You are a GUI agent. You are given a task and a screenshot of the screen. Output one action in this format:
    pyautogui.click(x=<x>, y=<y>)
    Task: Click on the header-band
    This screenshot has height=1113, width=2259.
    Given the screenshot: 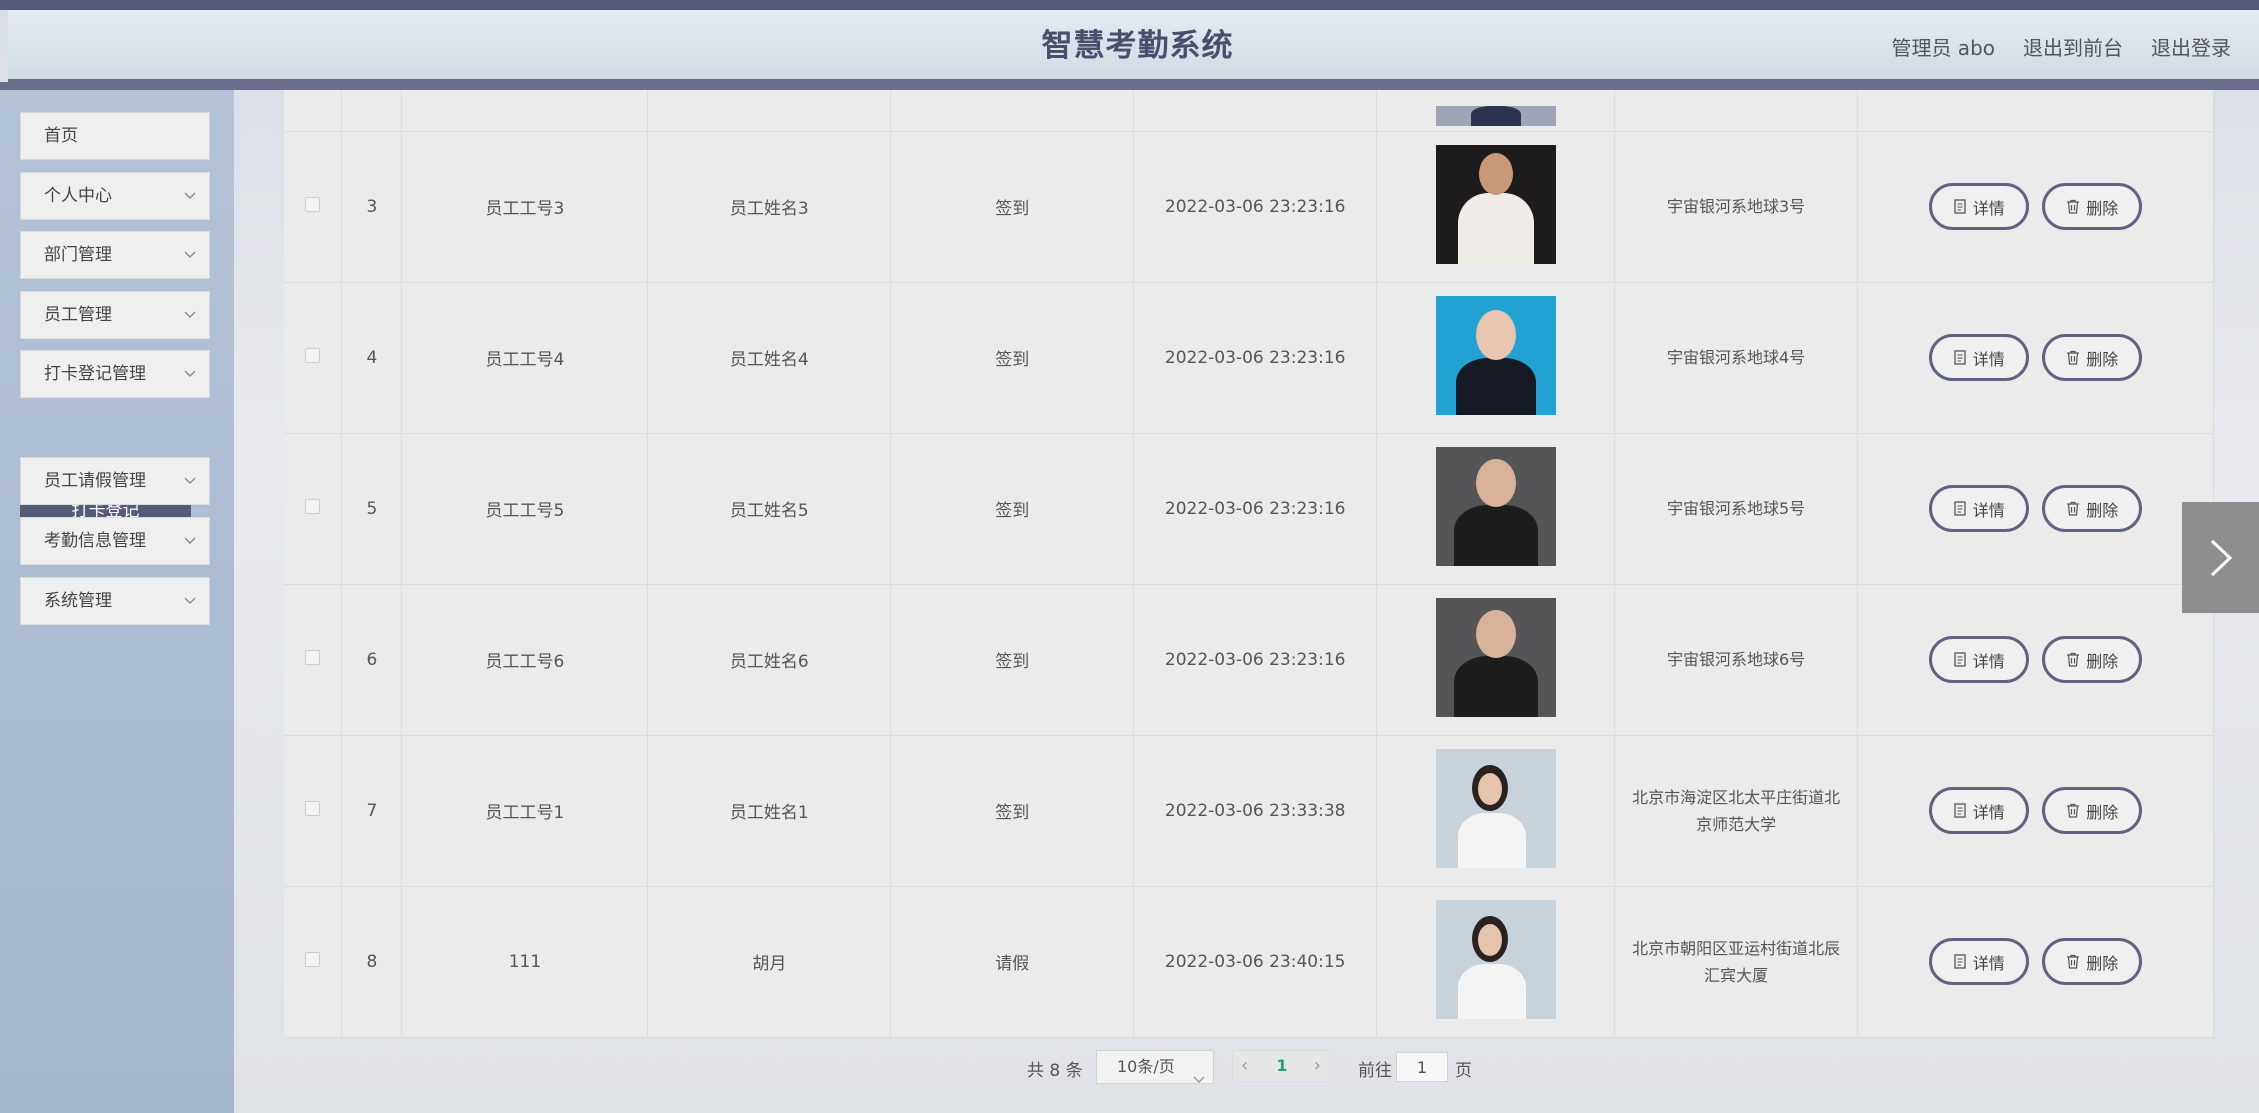 What is the action you would take?
    pyautogui.click(x=1129, y=86)
    